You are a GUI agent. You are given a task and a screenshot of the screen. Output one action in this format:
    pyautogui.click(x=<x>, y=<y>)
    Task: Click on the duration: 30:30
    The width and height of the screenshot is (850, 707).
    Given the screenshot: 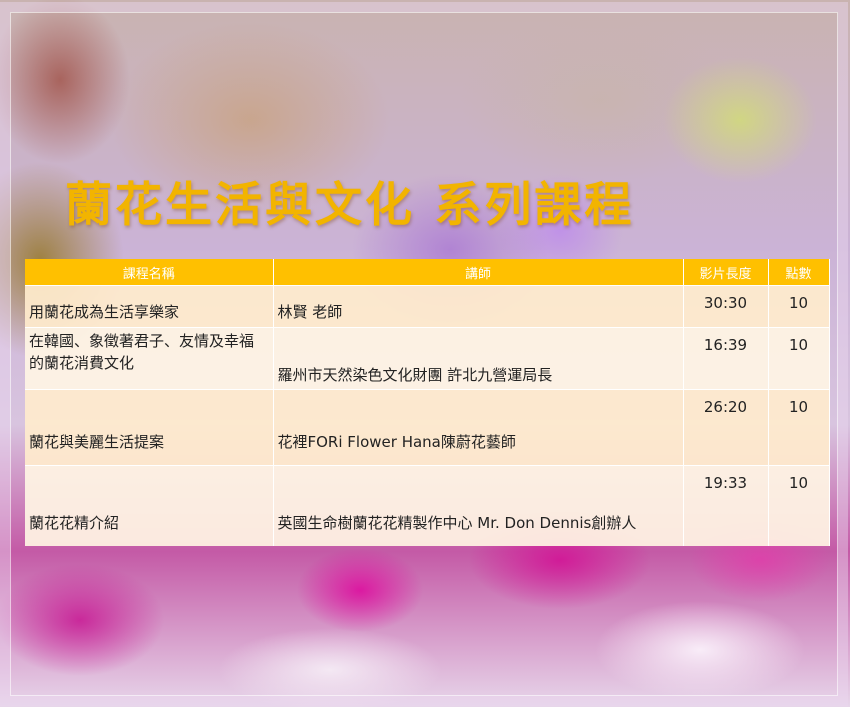 What is the action you would take?
    pyautogui.click(x=726, y=306)
    